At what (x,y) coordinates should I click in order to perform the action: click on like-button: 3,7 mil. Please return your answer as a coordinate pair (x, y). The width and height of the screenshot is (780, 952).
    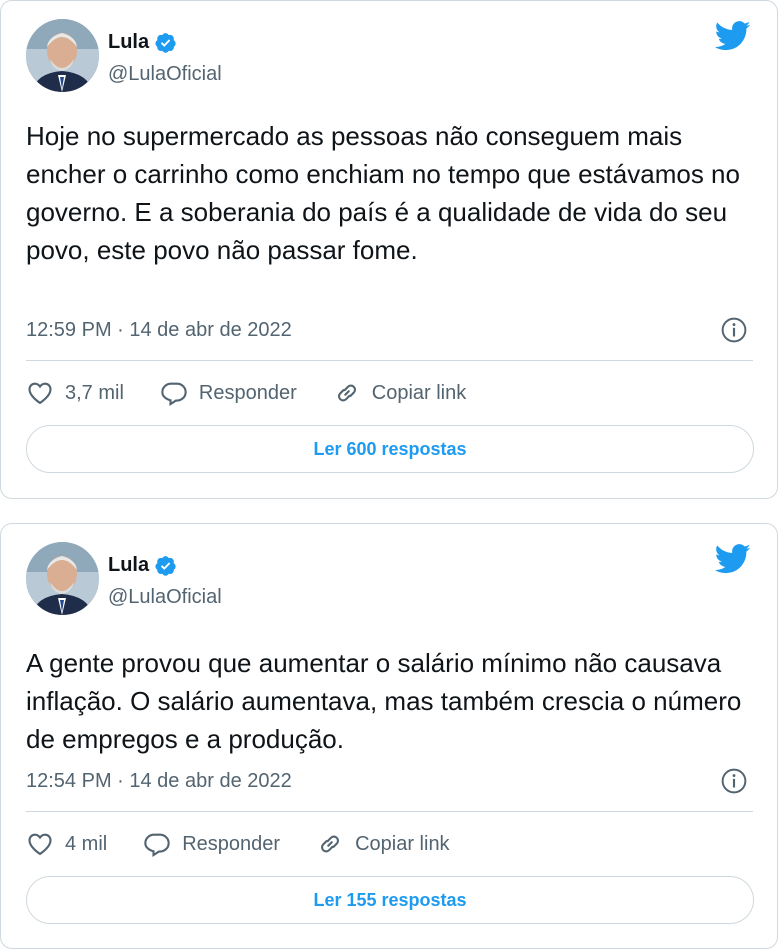
    Looking at the image, I should click on (75, 393).